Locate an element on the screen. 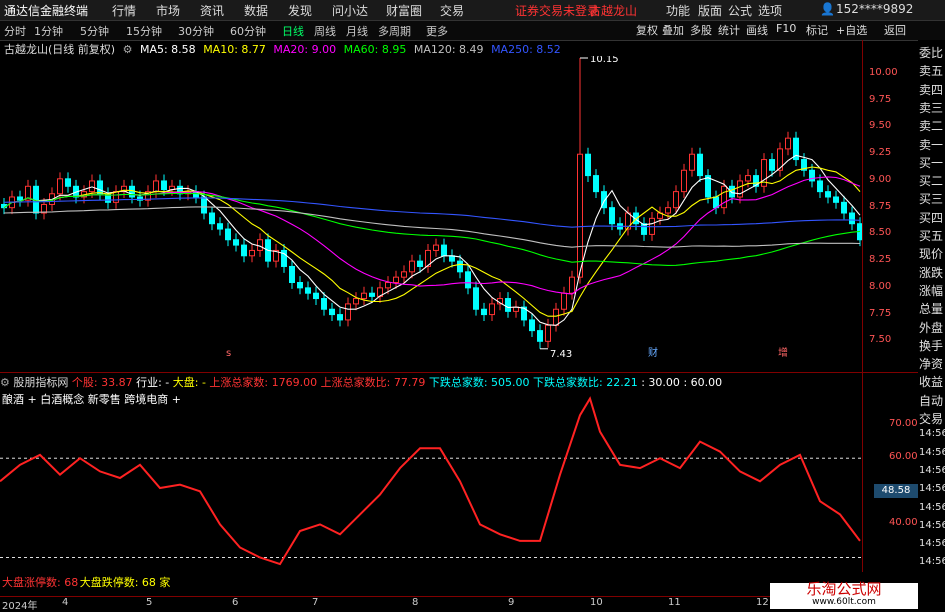 This screenshot has height=612, width=945. menu-item-faxian: 发现 is located at coordinates (300, 10).